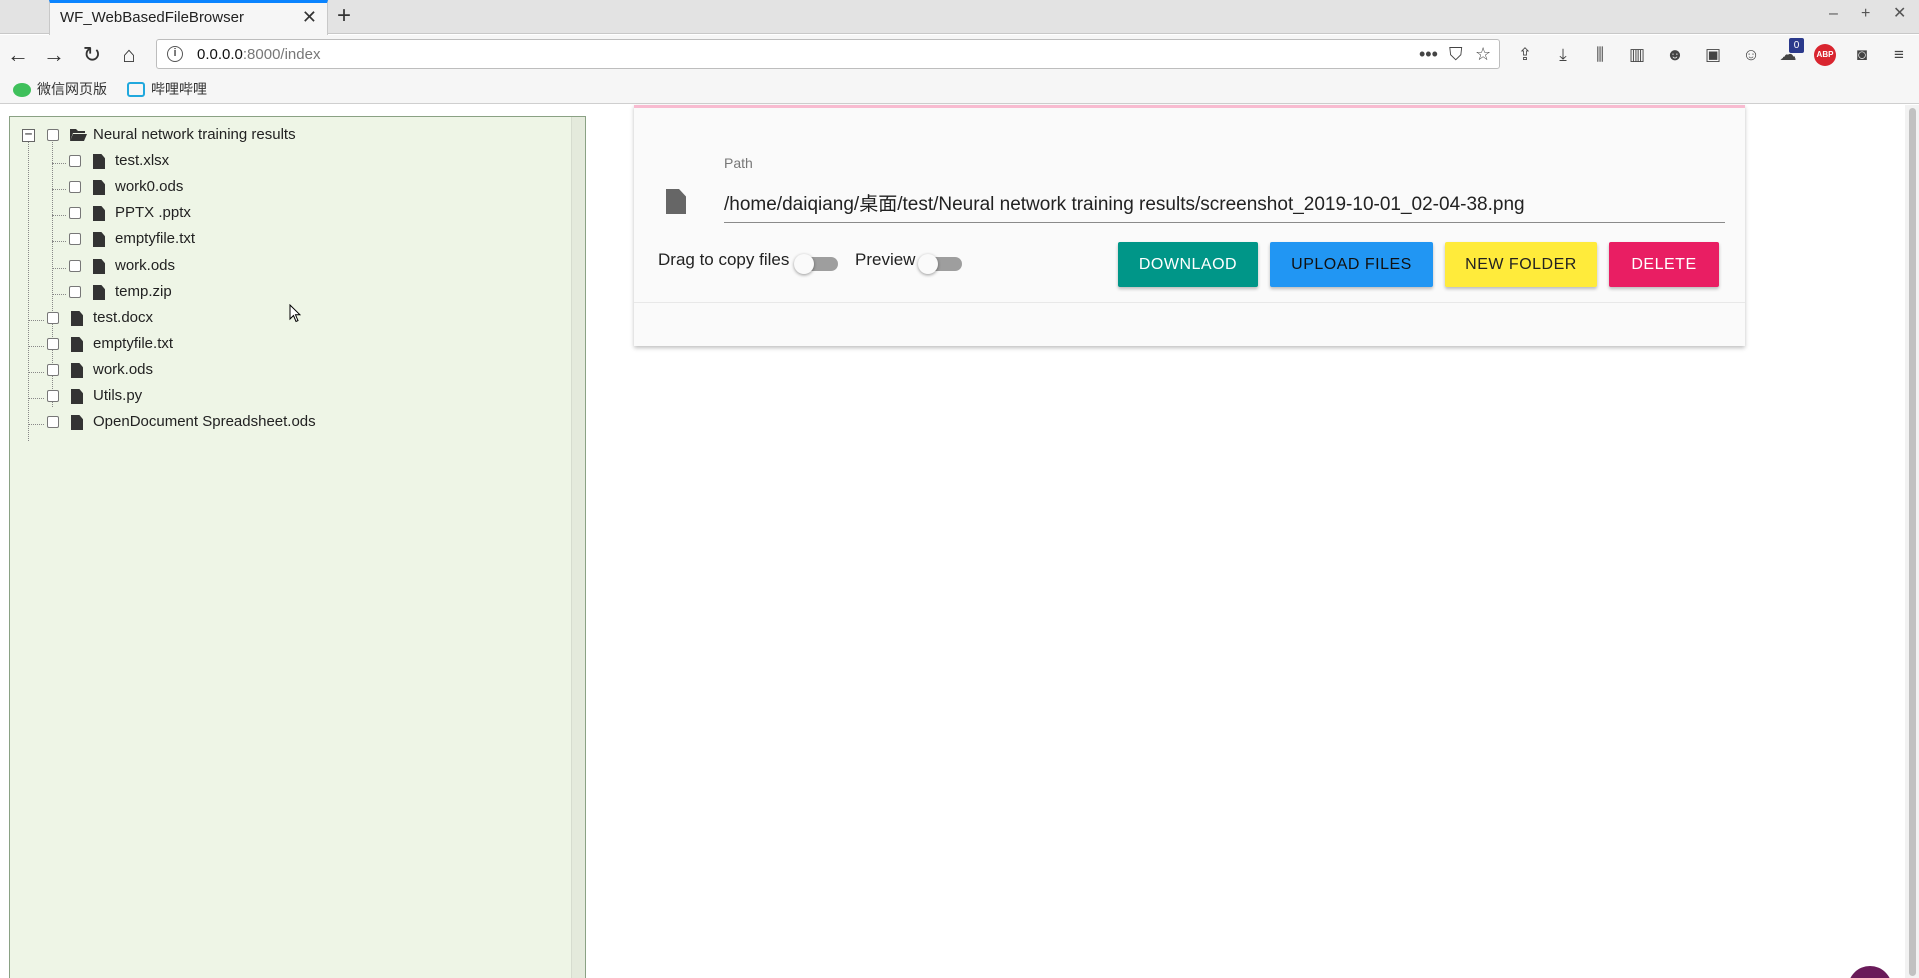 The image size is (1919, 978). Describe the element at coordinates (18, 55) in the screenshot. I see `back-icon: ←` at that location.